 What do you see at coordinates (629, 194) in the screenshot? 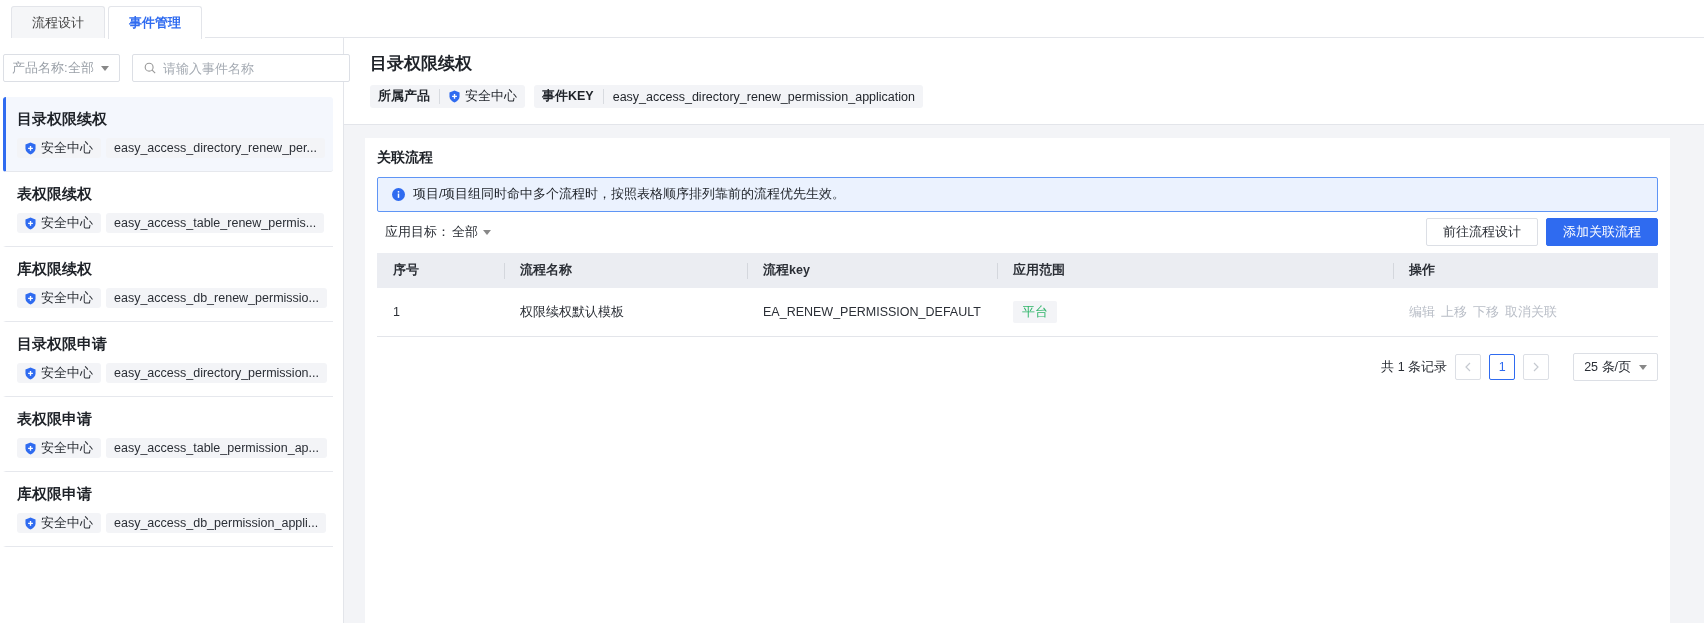
I see `alert-text: 项目/项目组同时命中多个流程时，按照表格顺序排列靠前的流程优先生效。` at bounding box center [629, 194].